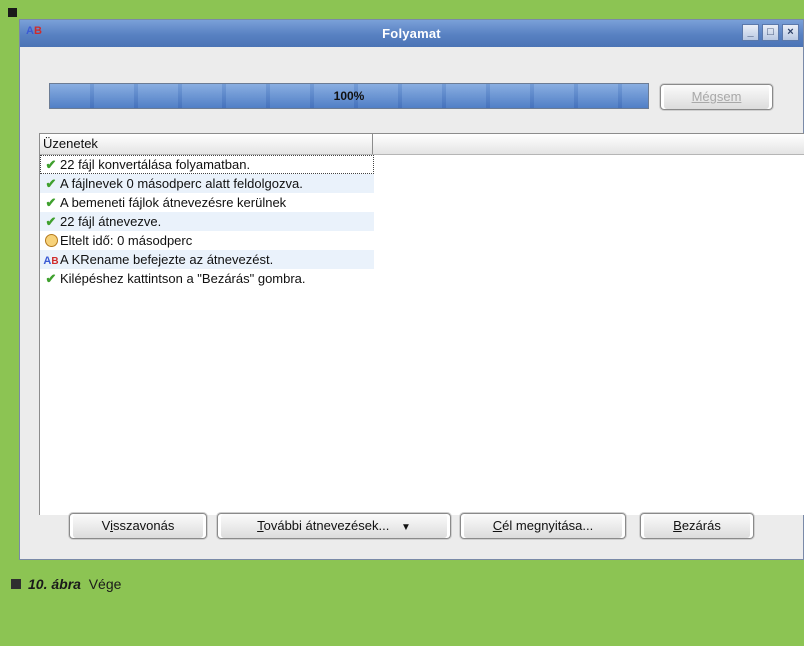 Image resolution: width=804 pixels, height=646 pixels. What do you see at coordinates (770, 32) in the screenshot?
I see `maximize-icon: □` at bounding box center [770, 32].